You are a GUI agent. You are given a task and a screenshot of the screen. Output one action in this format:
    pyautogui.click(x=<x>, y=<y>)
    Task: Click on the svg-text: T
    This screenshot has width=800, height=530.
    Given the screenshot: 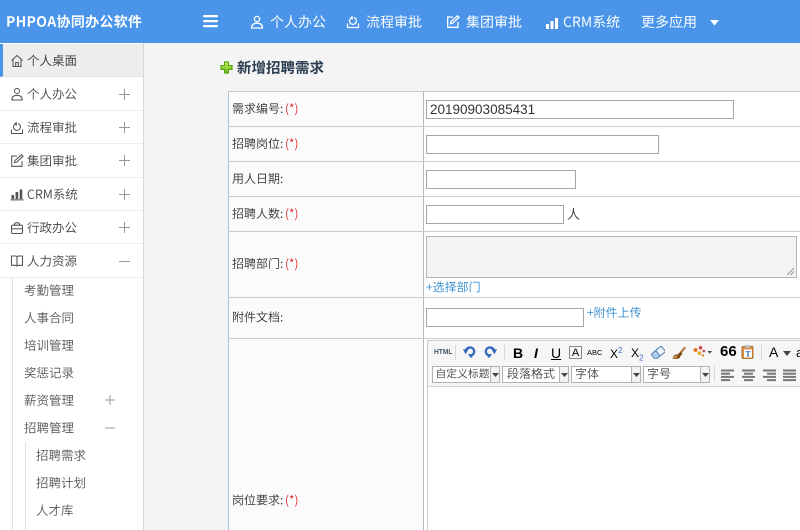 What is the action you would take?
    pyautogui.click(x=748, y=354)
    